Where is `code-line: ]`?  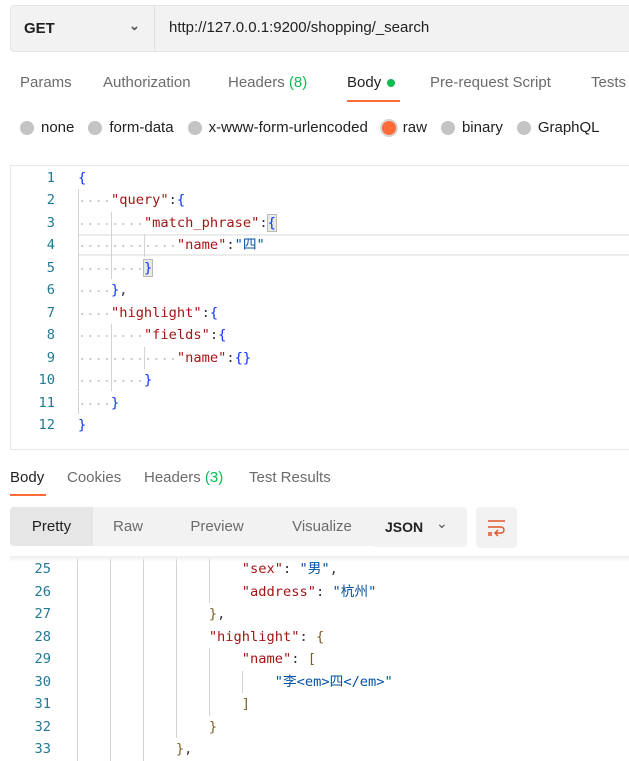
code-line: ] is located at coordinates (147, 704).